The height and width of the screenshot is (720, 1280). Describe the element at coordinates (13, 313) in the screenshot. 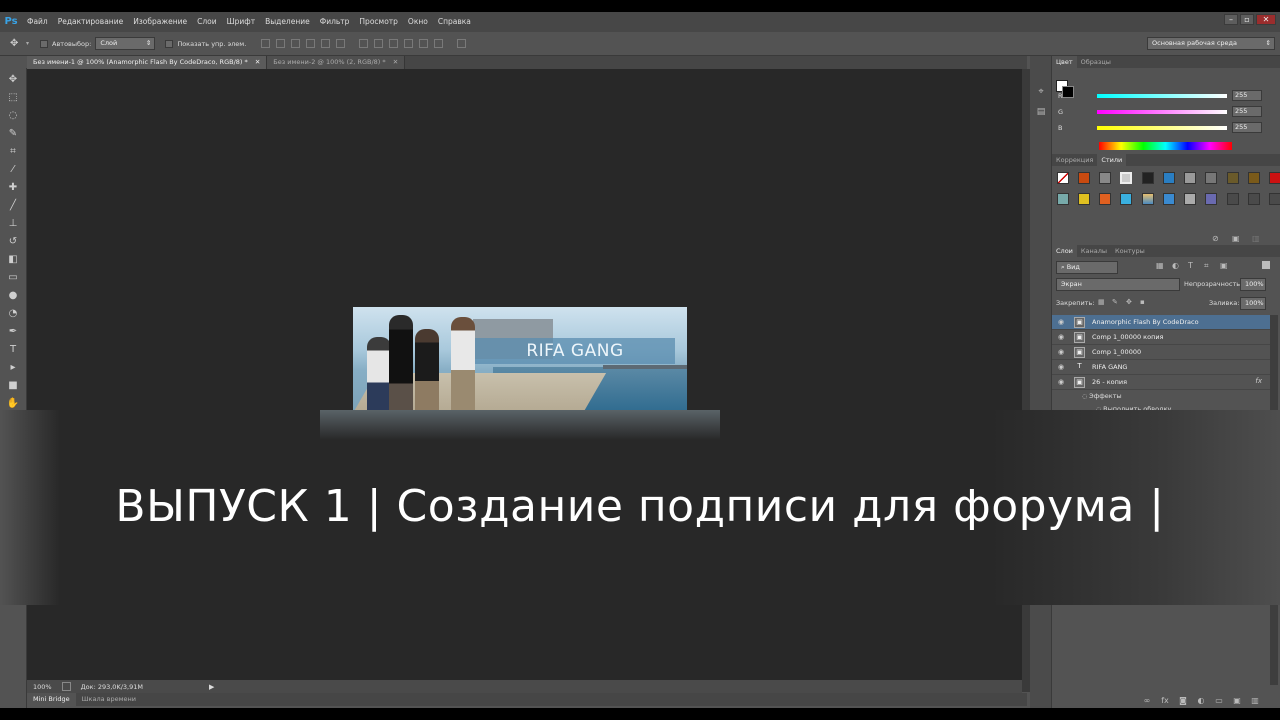

I see `dodge-tool-icon: ◔` at that location.